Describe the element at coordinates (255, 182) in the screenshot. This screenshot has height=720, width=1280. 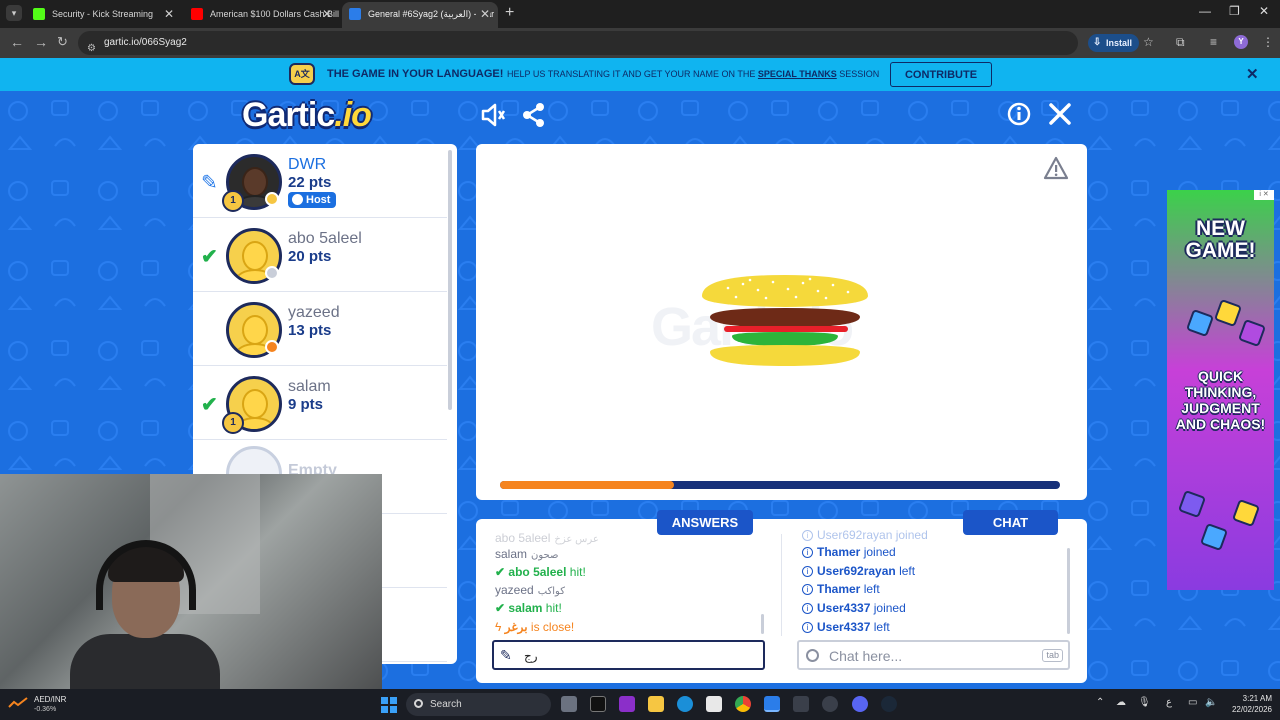
I see `avatar-face` at that location.